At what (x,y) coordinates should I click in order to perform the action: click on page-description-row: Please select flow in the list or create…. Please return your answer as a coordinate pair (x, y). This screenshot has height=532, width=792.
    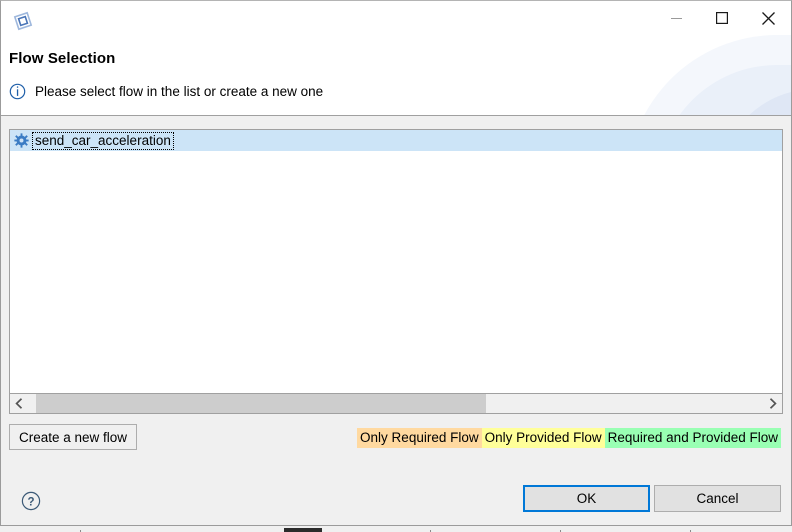
    Looking at the image, I should click on (166, 91).